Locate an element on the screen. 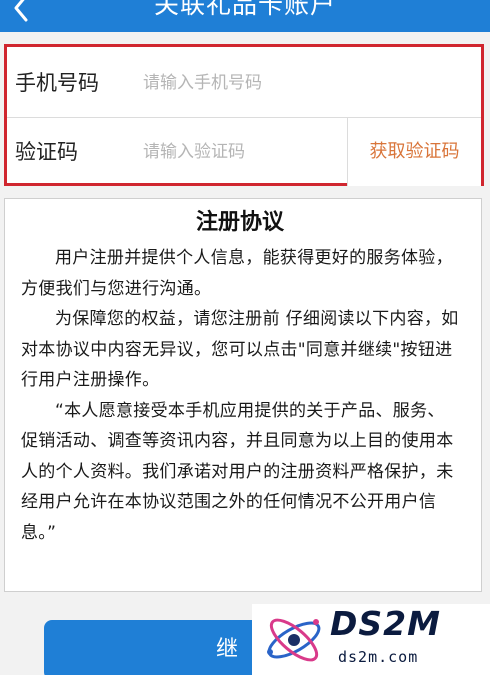  phone-row: 手机号码 is located at coordinates (244, 83).